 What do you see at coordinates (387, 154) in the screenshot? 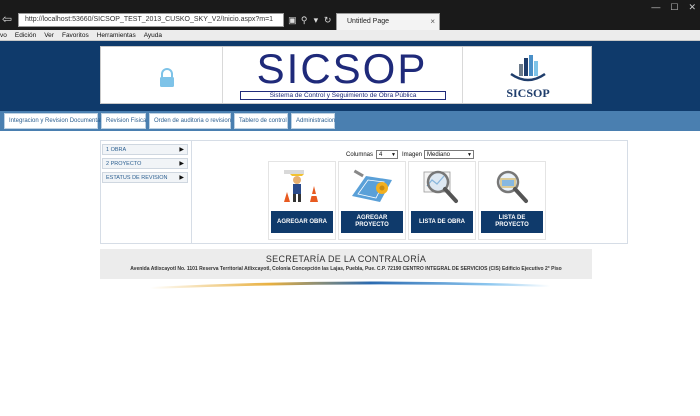
I see `columnas-select: 4 ▼` at bounding box center [387, 154].